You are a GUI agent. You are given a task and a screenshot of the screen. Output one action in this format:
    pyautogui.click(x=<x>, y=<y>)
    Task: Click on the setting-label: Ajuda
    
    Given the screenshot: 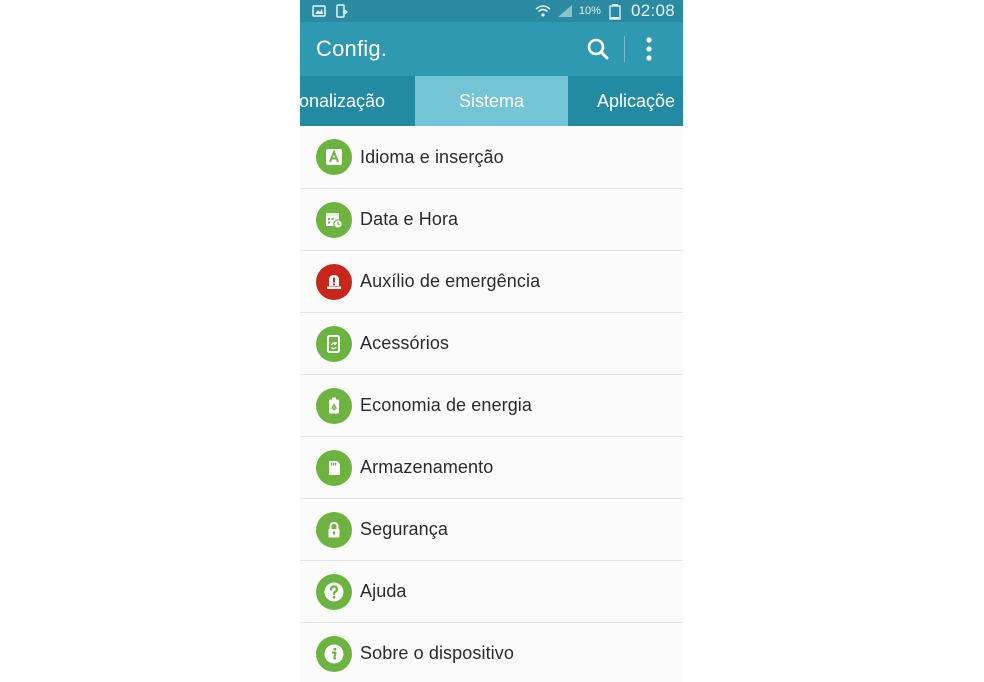 What is the action you would take?
    pyautogui.click(x=383, y=591)
    